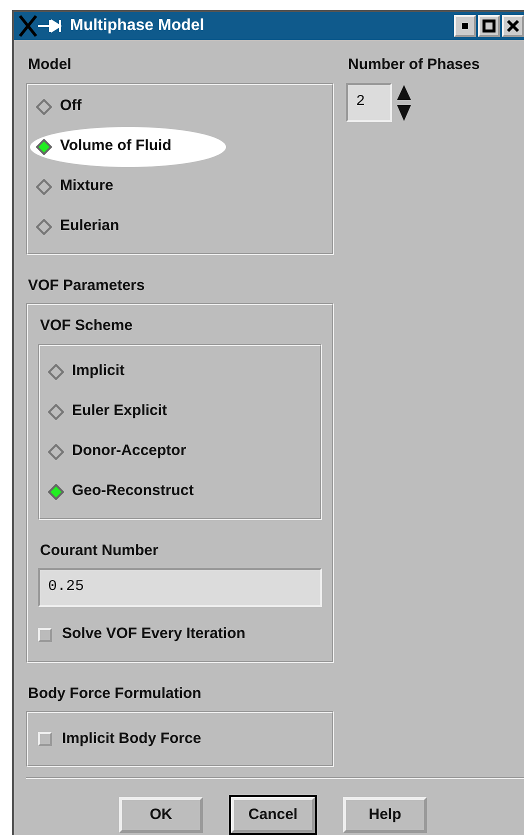 The width and height of the screenshot is (524, 835). Describe the element at coordinates (41, 26) in the screenshot. I see `app-icon` at that location.